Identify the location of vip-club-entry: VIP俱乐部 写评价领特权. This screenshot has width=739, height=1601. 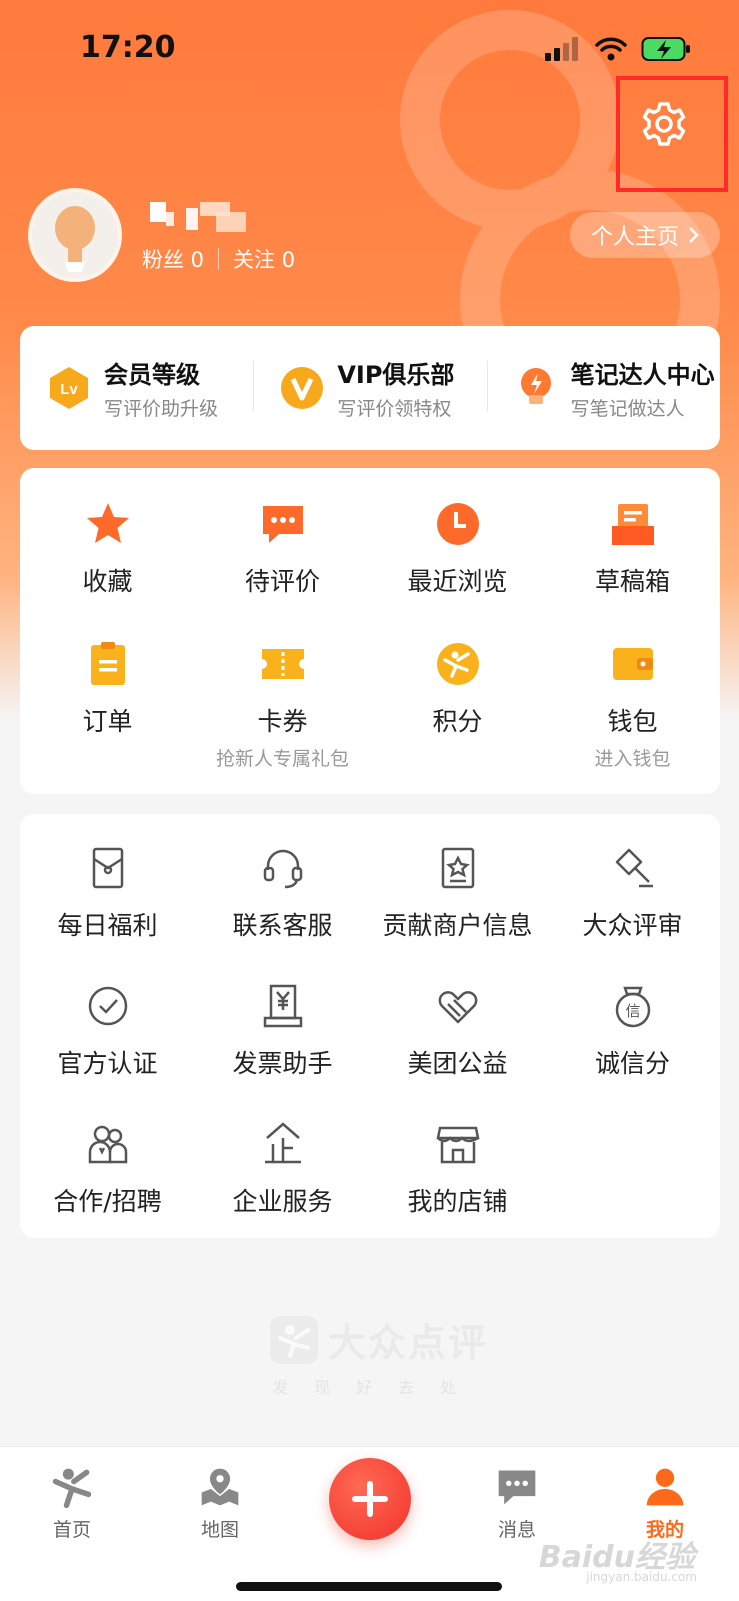
(369, 388).